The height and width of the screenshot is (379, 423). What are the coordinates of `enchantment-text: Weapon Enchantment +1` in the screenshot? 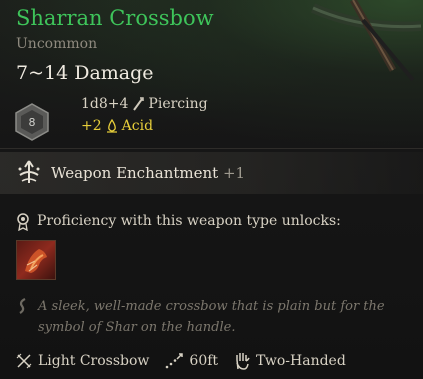 It's located at (148, 173).